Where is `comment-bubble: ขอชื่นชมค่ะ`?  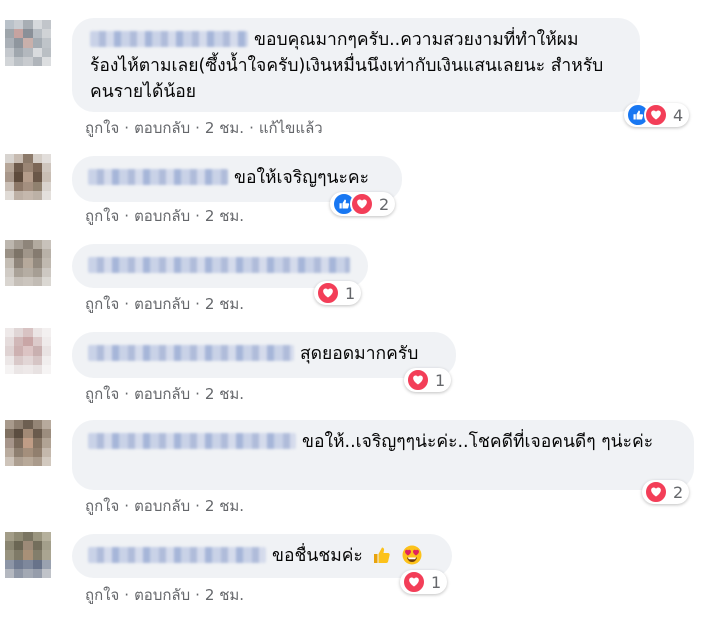
comment-bubble: ขอชื่นชมค่ะ is located at coordinates (262, 556).